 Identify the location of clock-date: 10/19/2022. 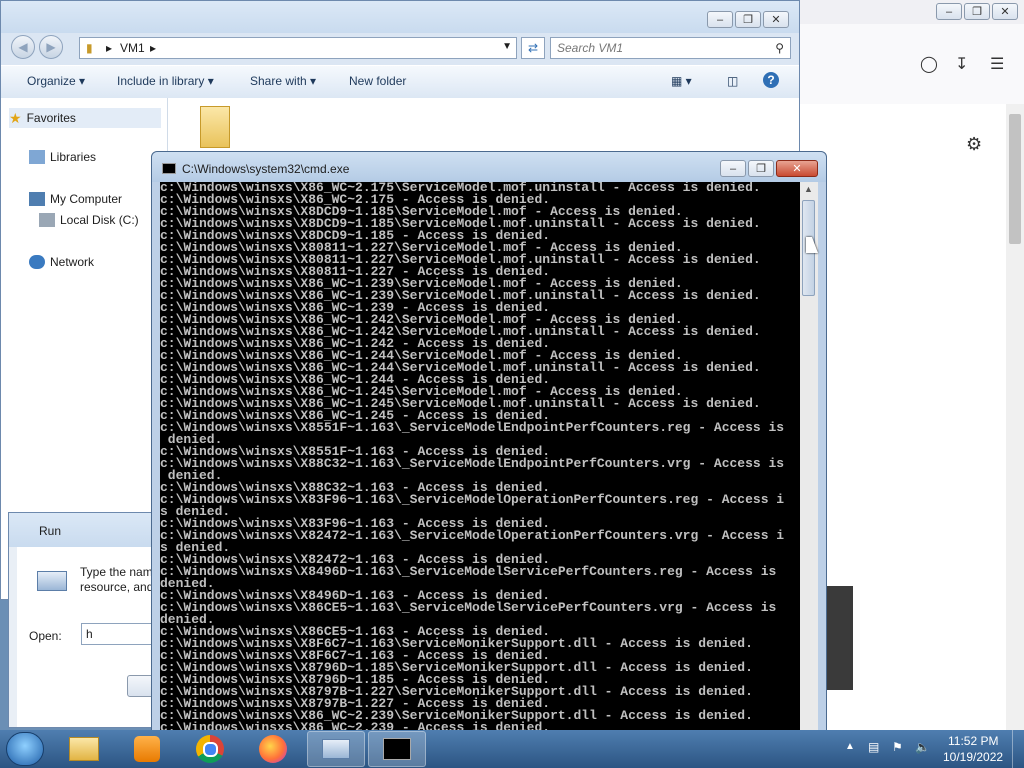
(973, 757).